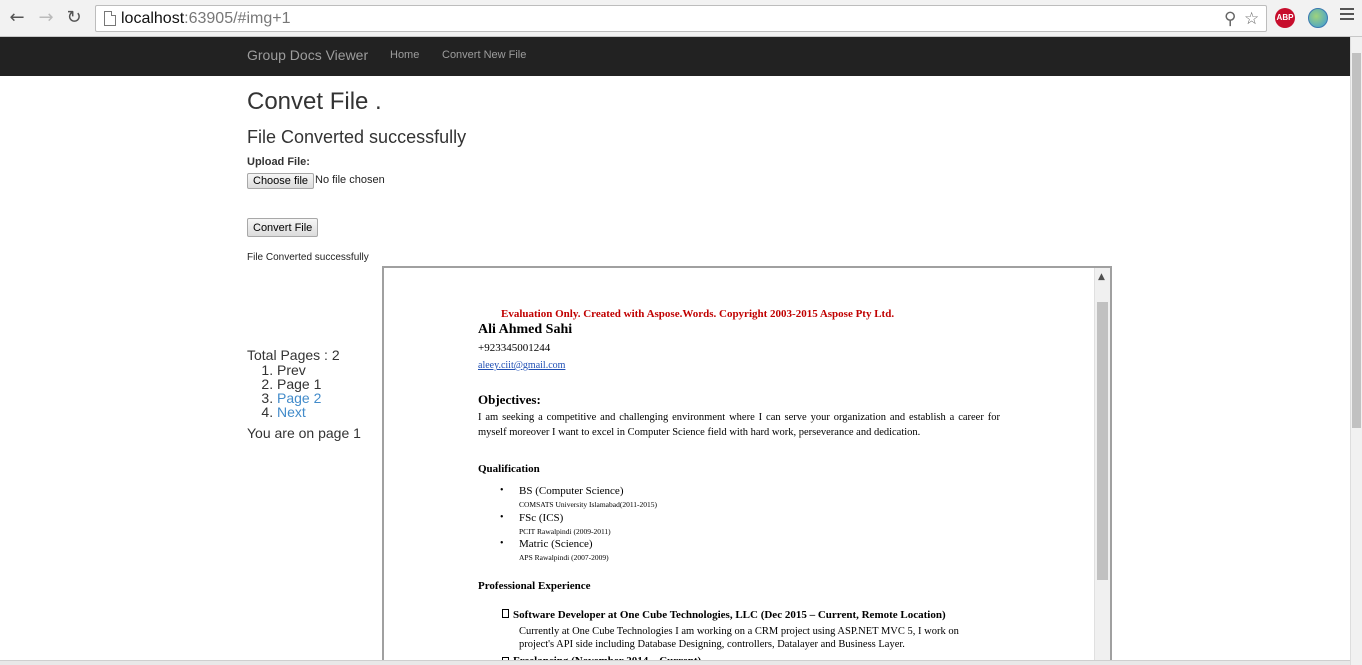 This screenshot has width=1362, height=665. Describe the element at coordinates (484, 55) in the screenshot. I see `nav-link-convert-new-file: Convert New File` at that location.